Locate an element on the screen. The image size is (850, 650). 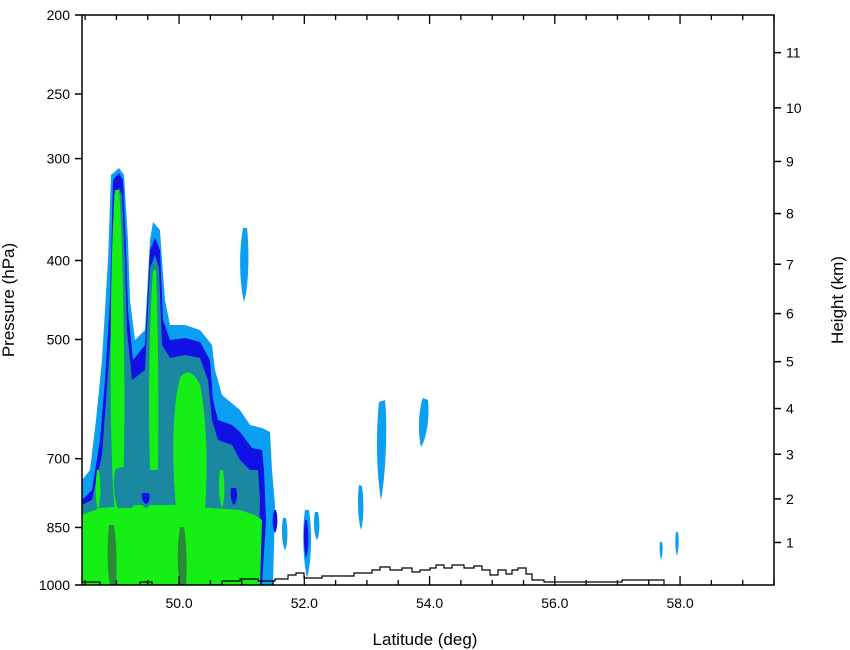
pressure-tick-label-3: 400 is located at coordinates (59, 260).